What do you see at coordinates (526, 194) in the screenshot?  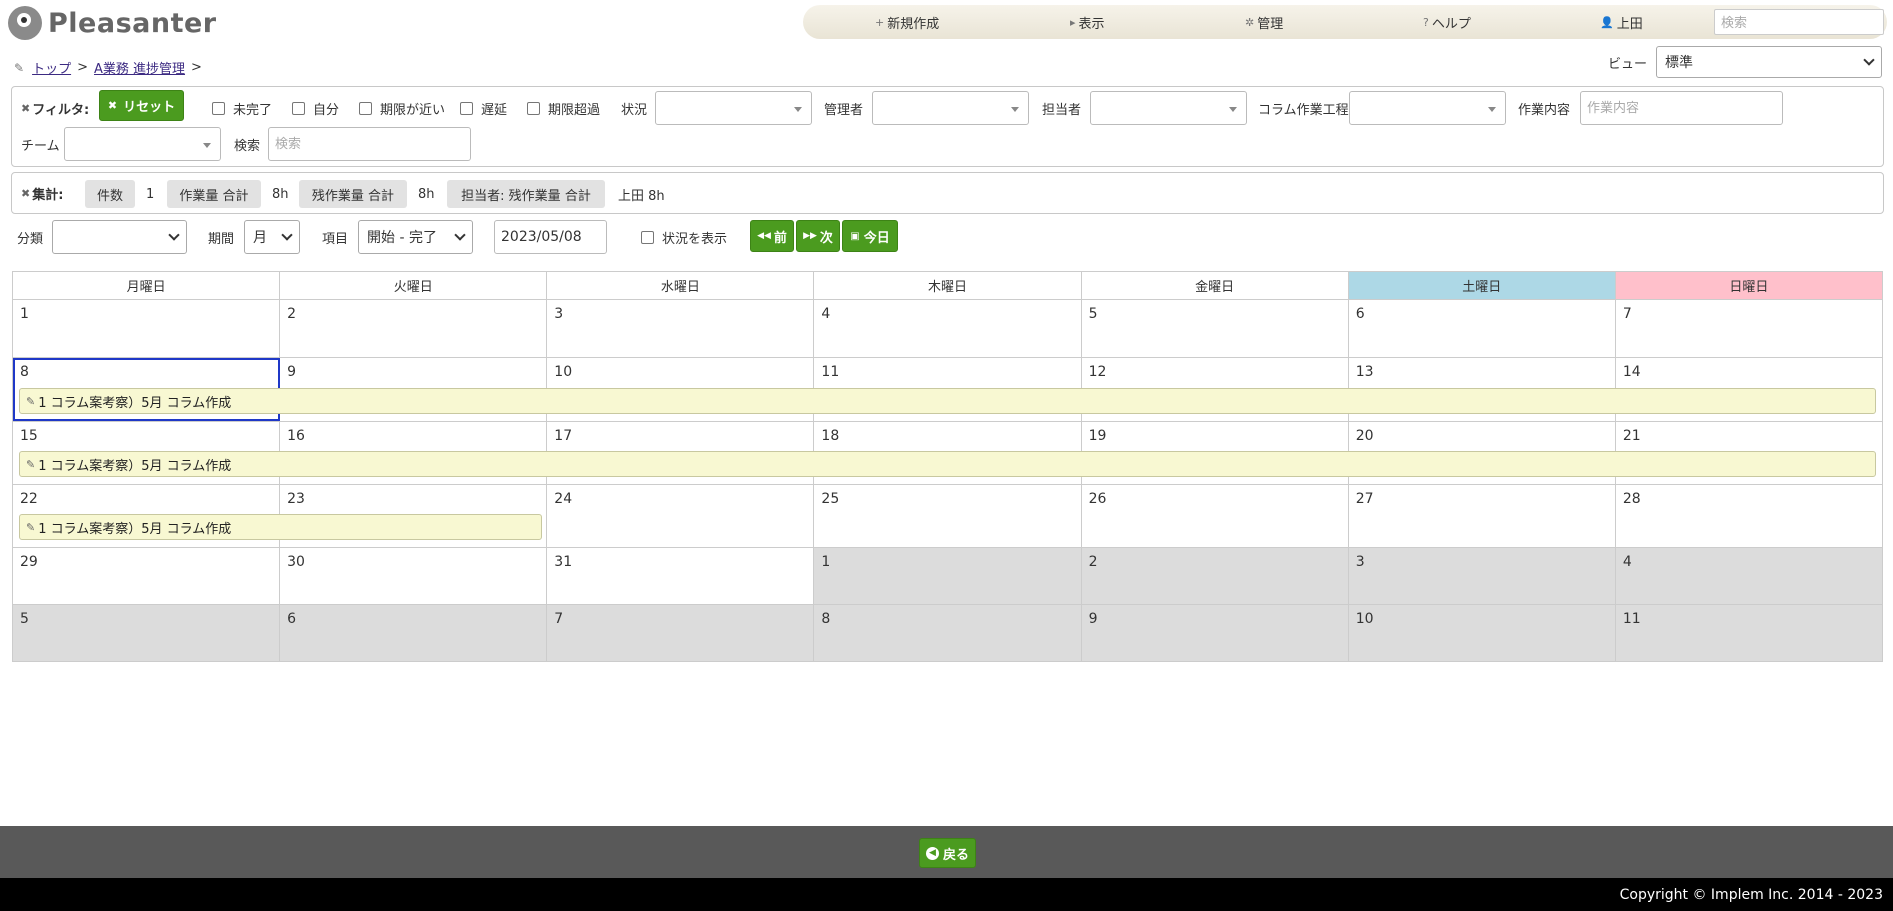 I see `summary-owner-remain-tag: 担当者: 残作業量 合計` at bounding box center [526, 194].